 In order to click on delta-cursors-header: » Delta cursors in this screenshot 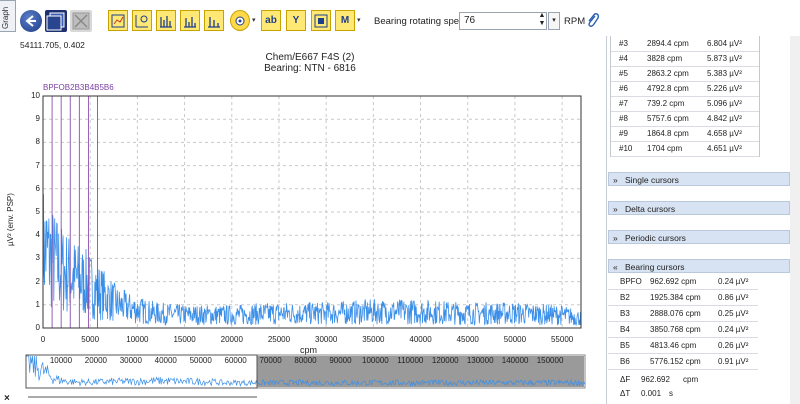, I will do `click(699, 208)`.